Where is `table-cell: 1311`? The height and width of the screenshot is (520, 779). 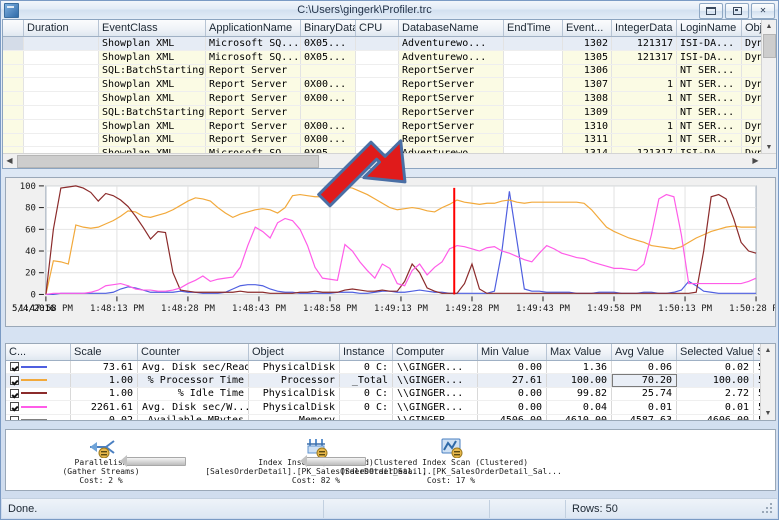
table-cell: 1311 is located at coordinates (587, 140).